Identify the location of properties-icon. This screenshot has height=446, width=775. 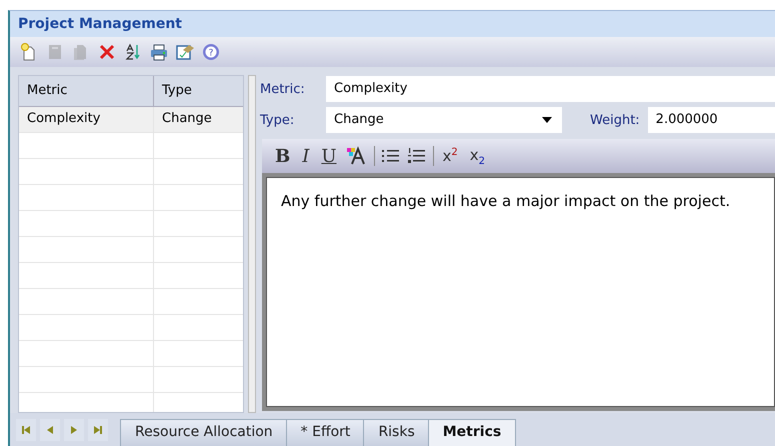
(185, 52).